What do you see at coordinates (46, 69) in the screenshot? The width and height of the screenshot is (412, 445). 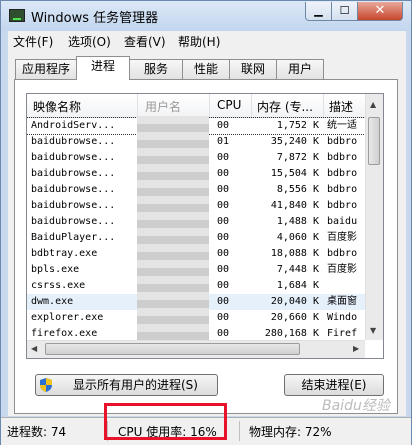 I see `tab-applications: 应用程序` at bounding box center [46, 69].